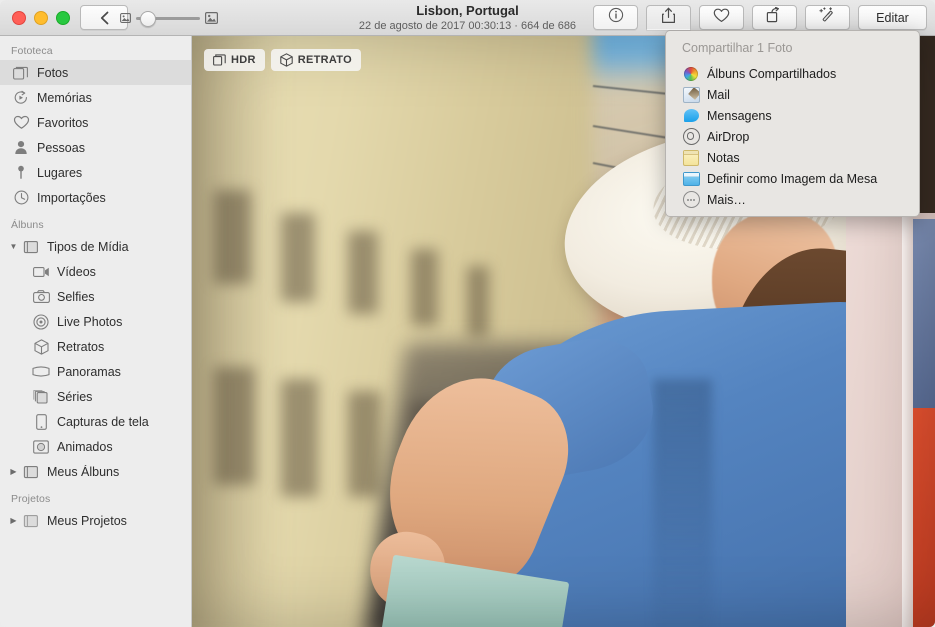  What do you see at coordinates (125, 18) in the screenshot?
I see `small-thumbnail-icon` at bounding box center [125, 18].